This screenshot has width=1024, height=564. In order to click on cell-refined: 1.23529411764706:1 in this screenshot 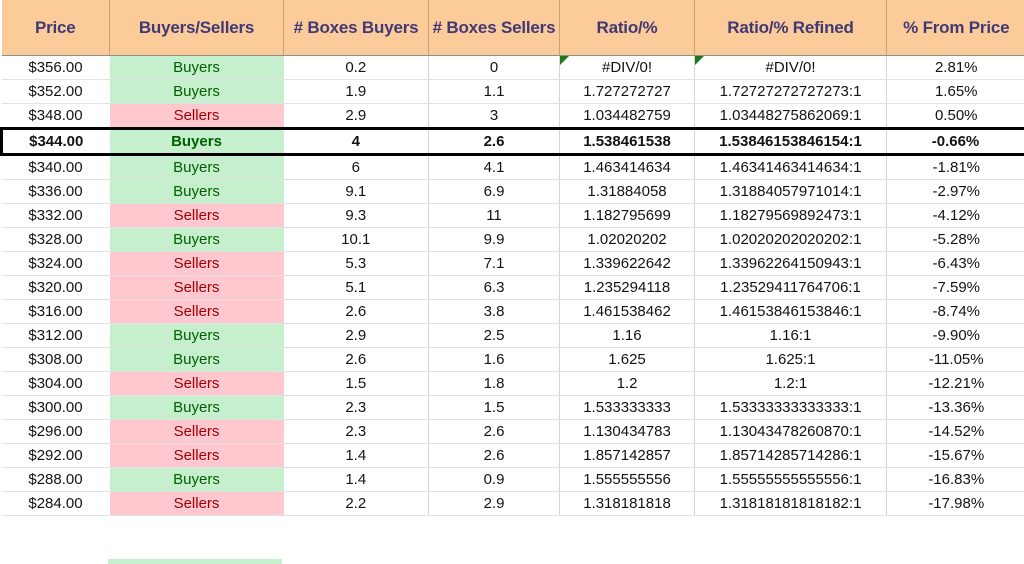, I will do `click(790, 287)`.